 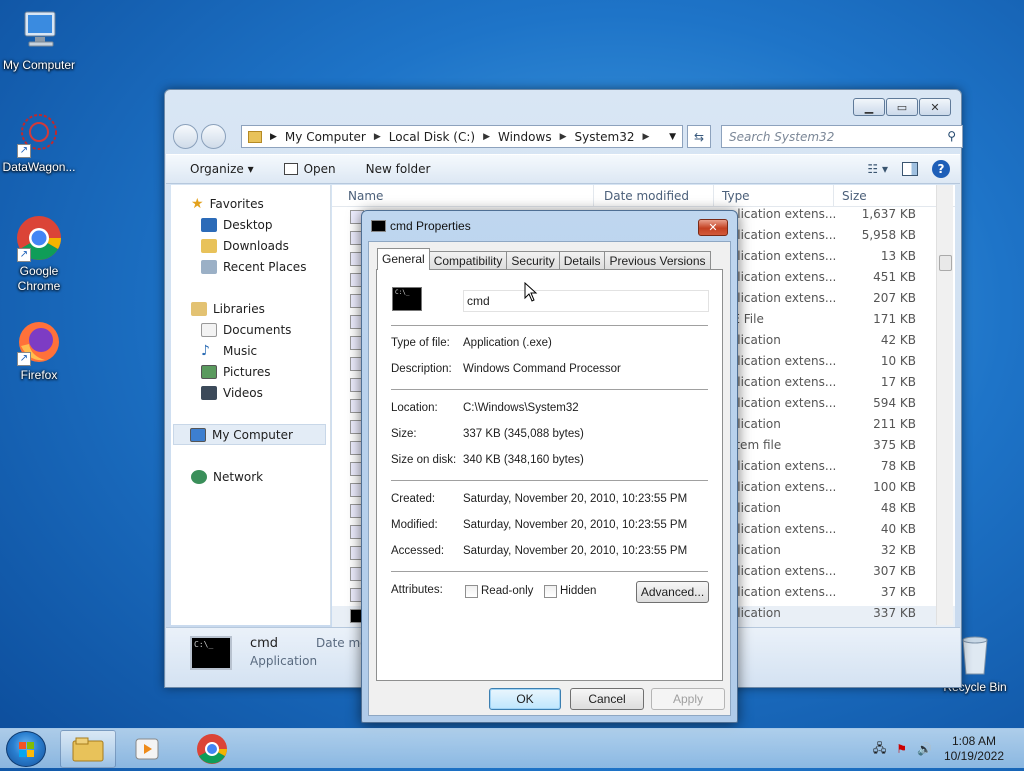 What do you see at coordinates (751, 613) in the screenshot?
I see `row-type: pplication` at bounding box center [751, 613].